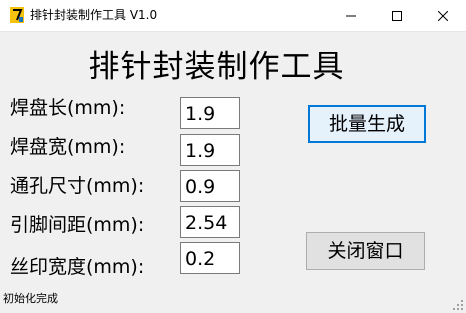 The image size is (466, 313). I want to click on close-icon, so click(443, 15).